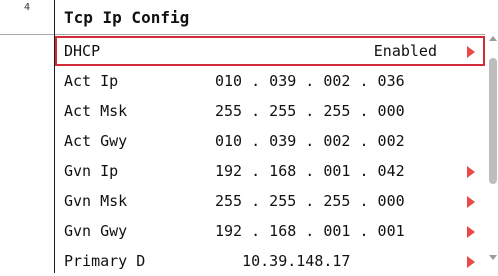 This screenshot has height=276, width=498. What do you see at coordinates (127, 17) in the screenshot?
I see `page-title: Tcp Ip Config` at bounding box center [127, 17].